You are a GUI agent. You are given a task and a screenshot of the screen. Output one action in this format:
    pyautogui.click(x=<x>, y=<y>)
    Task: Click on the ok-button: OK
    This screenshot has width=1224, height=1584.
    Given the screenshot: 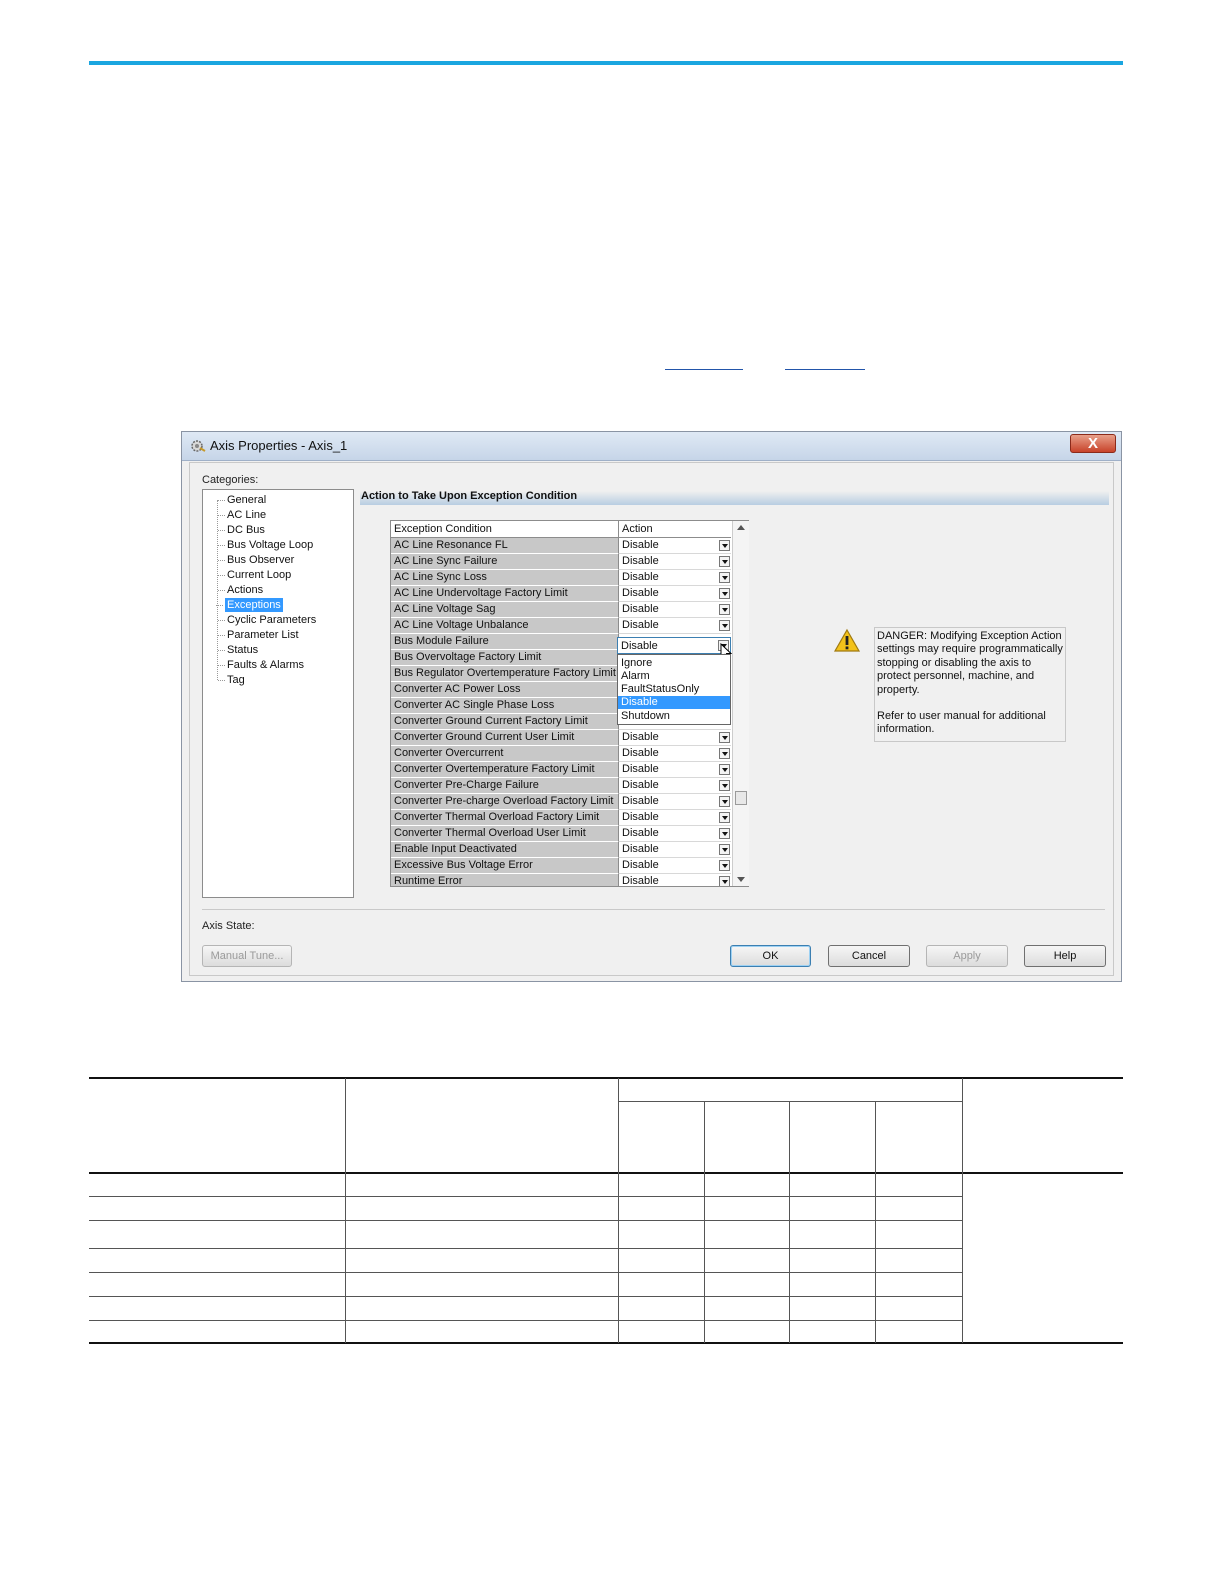 What is the action you would take?
    pyautogui.click(x=770, y=956)
    